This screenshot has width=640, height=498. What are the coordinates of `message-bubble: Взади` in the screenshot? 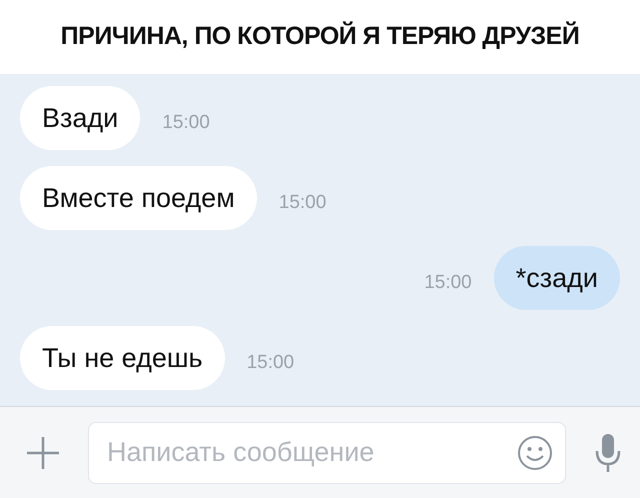 It's located at (80, 118).